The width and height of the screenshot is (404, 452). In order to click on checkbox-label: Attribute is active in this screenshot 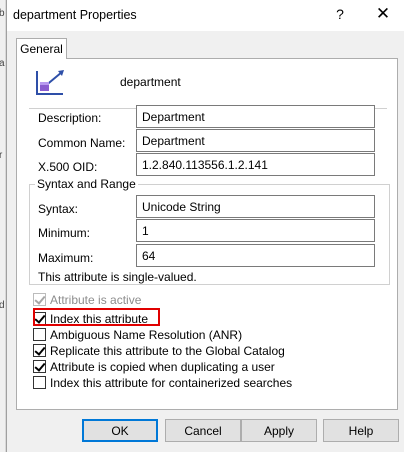, I will do `click(96, 299)`.